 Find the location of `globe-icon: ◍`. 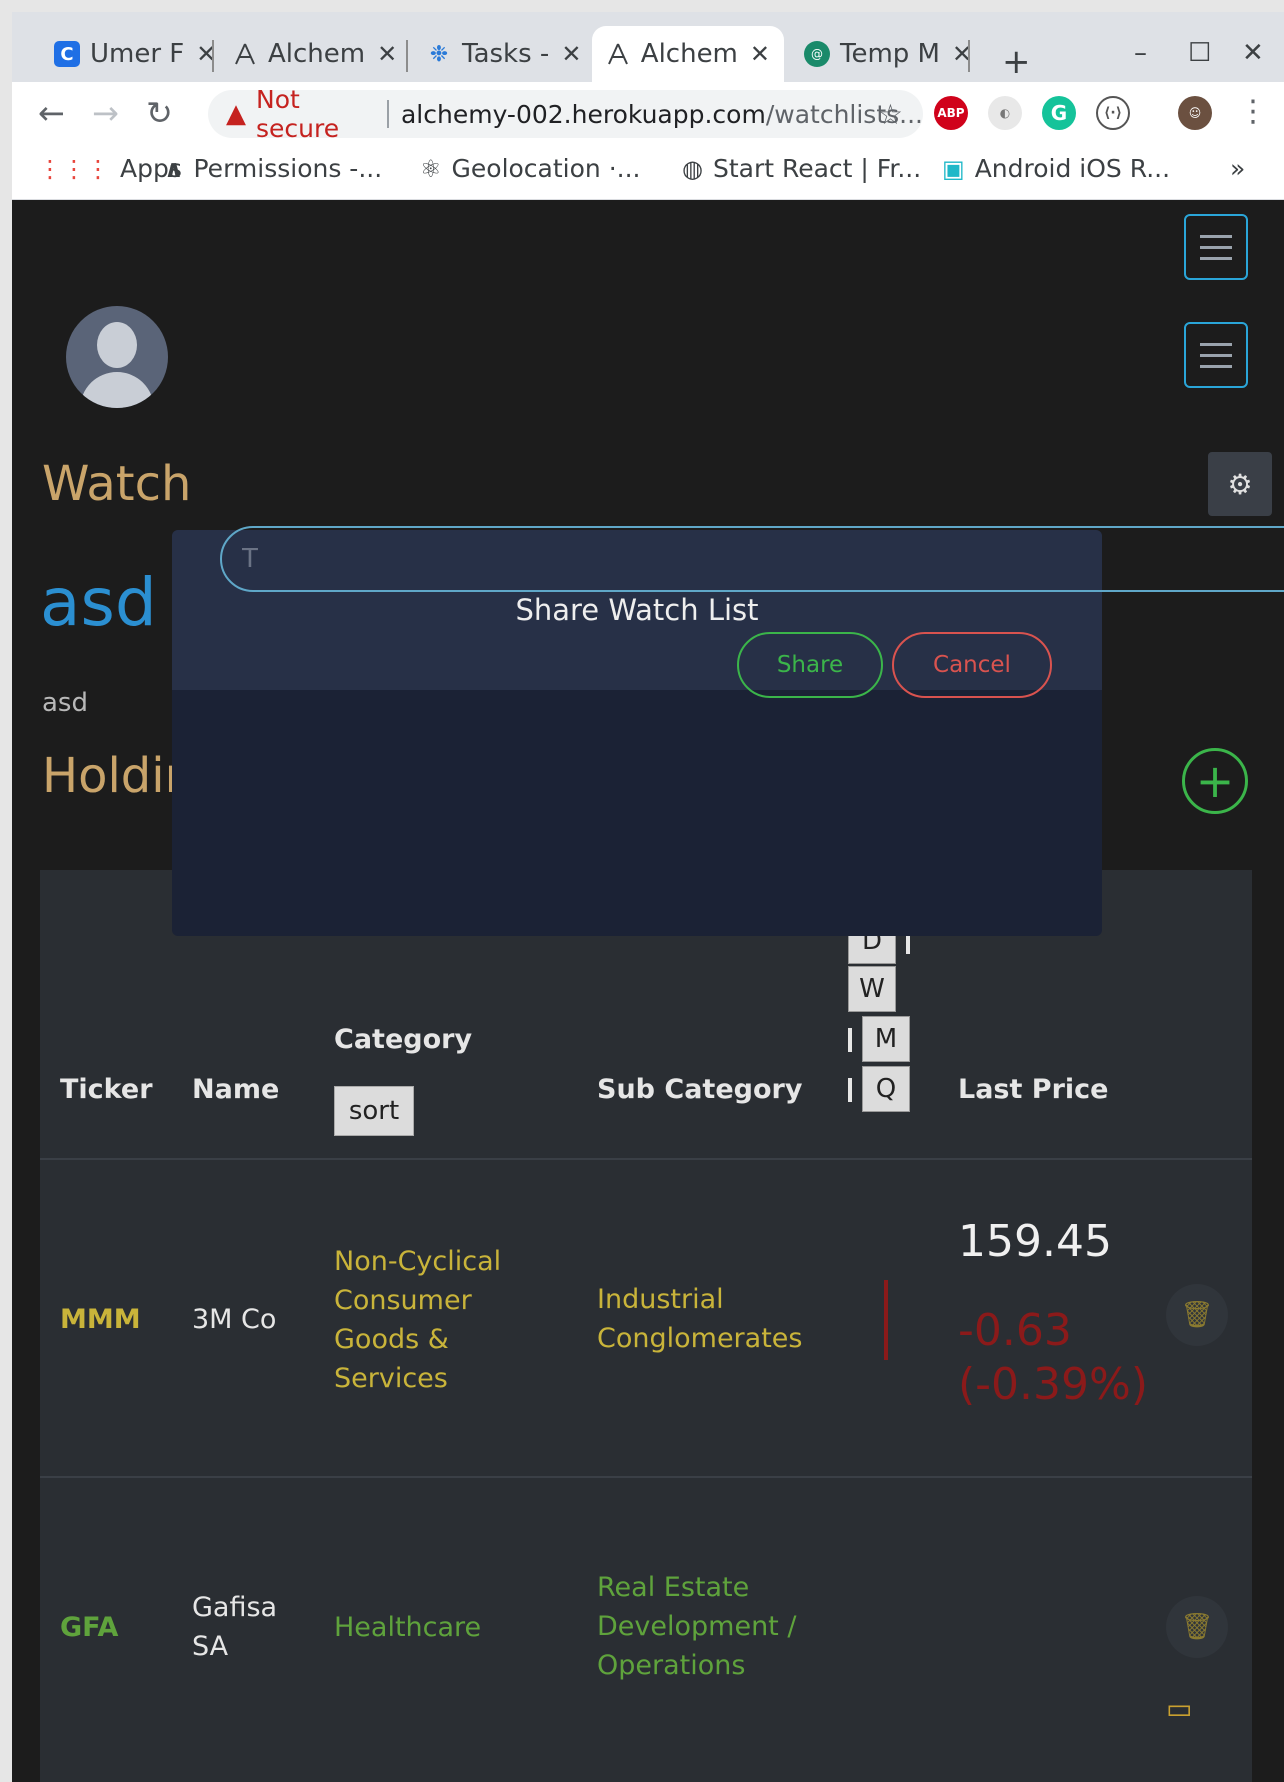

globe-icon: ◍ is located at coordinates (692, 168).